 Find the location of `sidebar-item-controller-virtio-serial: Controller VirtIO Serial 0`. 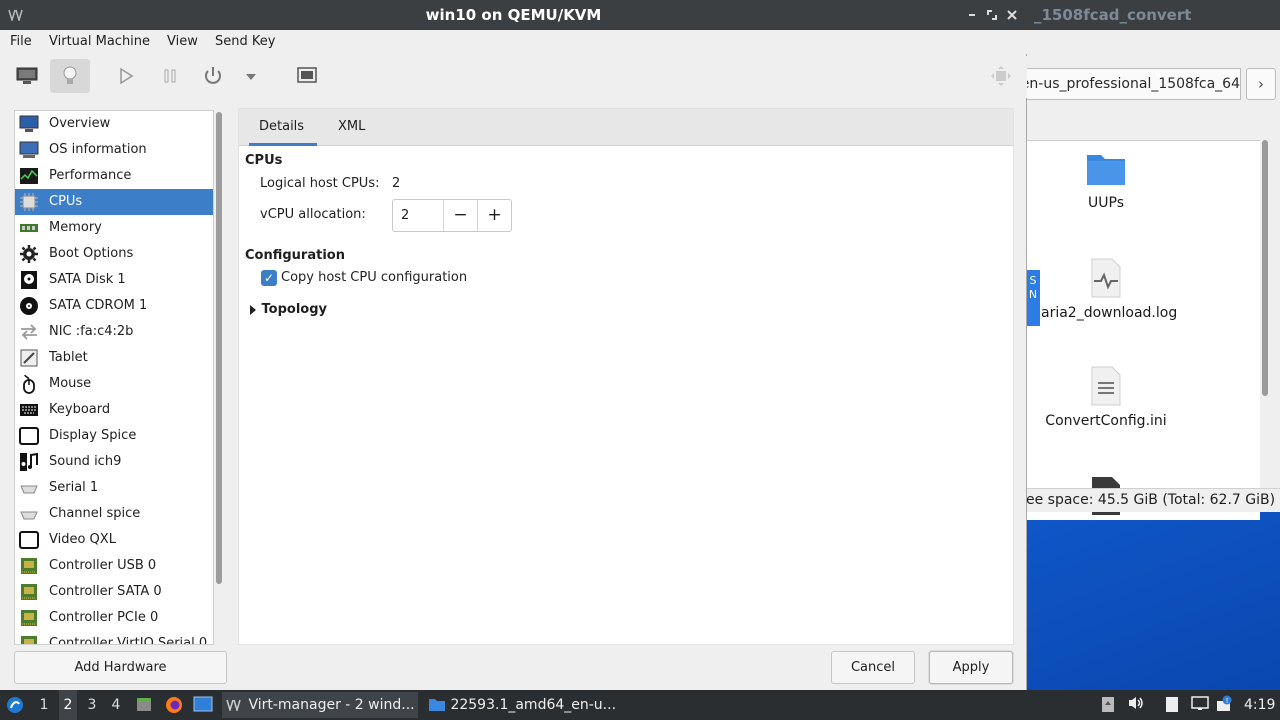

sidebar-item-controller-virtio-serial: Controller VirtIO Serial 0 is located at coordinates (114, 638).